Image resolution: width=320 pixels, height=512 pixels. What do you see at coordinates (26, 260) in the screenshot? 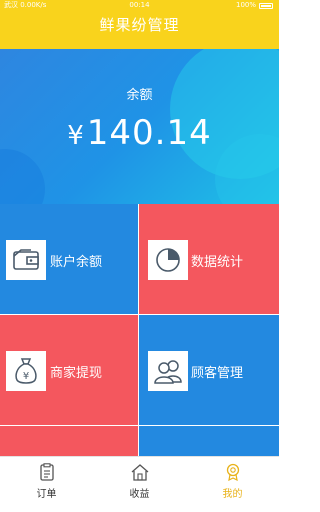
I see `wallet-icon` at bounding box center [26, 260].